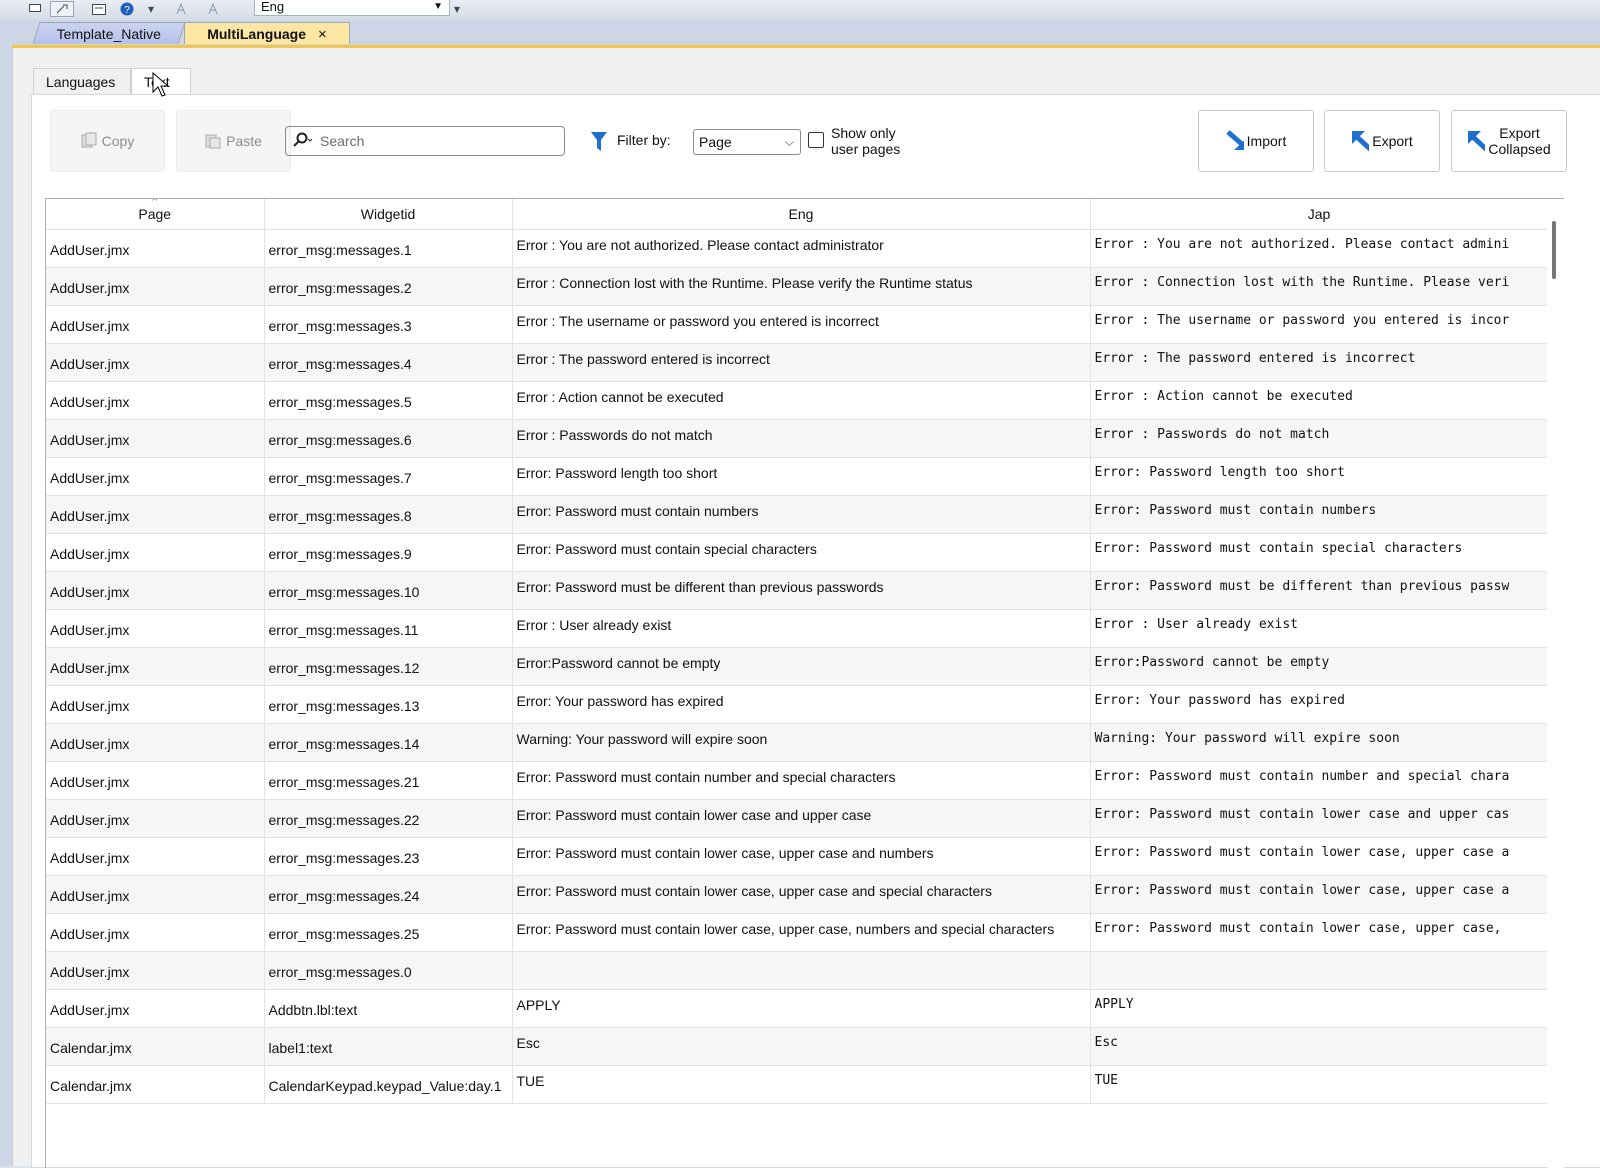 This screenshot has height=1168, width=1600. Describe the element at coordinates (99, 9) in the screenshot. I see `properties-icon` at that location.